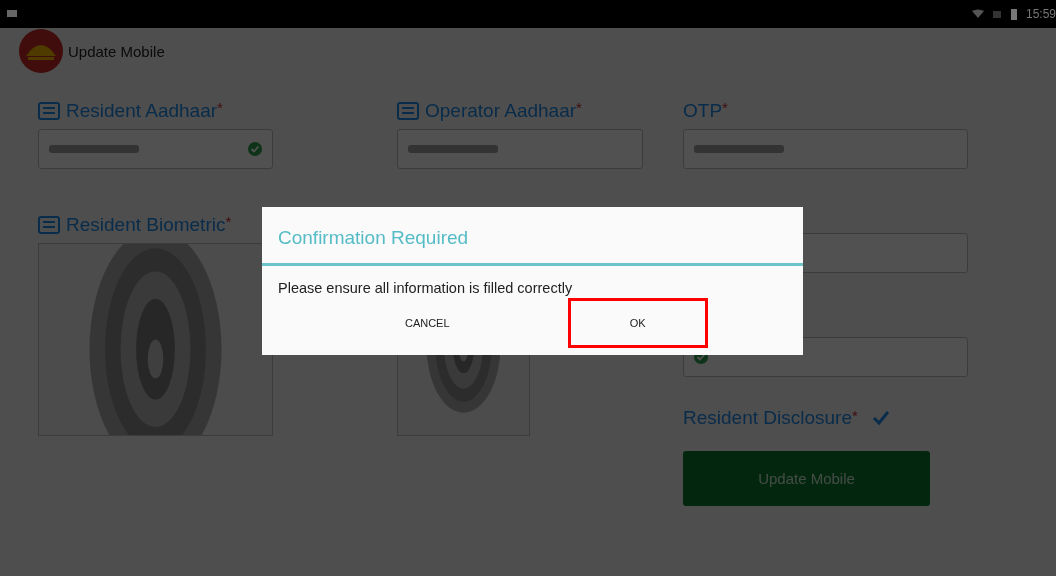 The image size is (1056, 576). What do you see at coordinates (1013, 14) in the screenshot?
I see `battery-icon` at bounding box center [1013, 14].